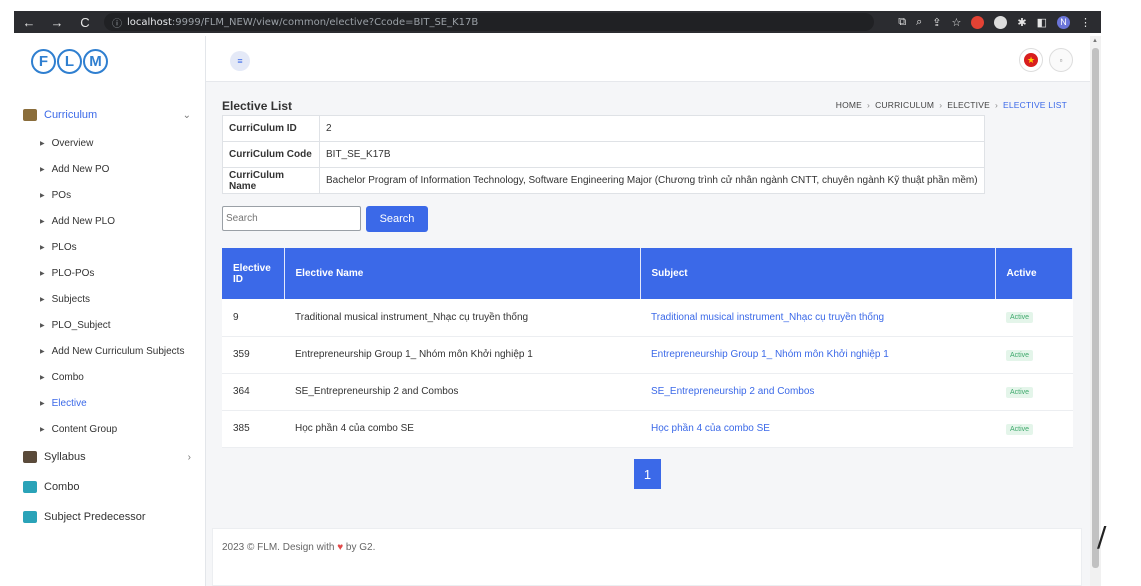 This screenshot has width=1141, height=586. What do you see at coordinates (817, 429) in the screenshot?
I see `subject-link: Học phần 4 của combo SE` at bounding box center [817, 429].